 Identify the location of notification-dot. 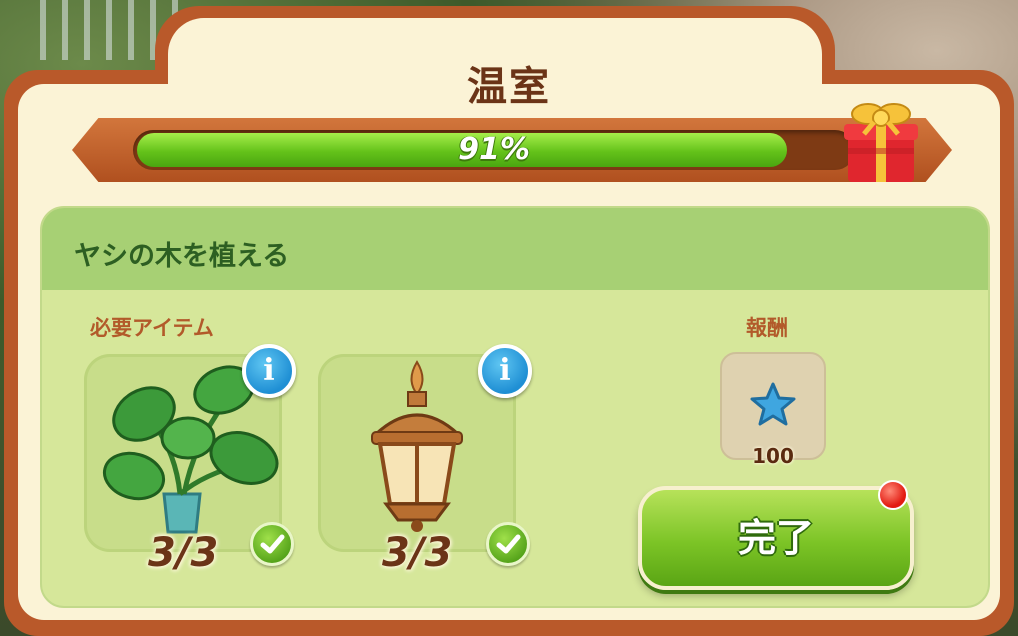
(893, 495).